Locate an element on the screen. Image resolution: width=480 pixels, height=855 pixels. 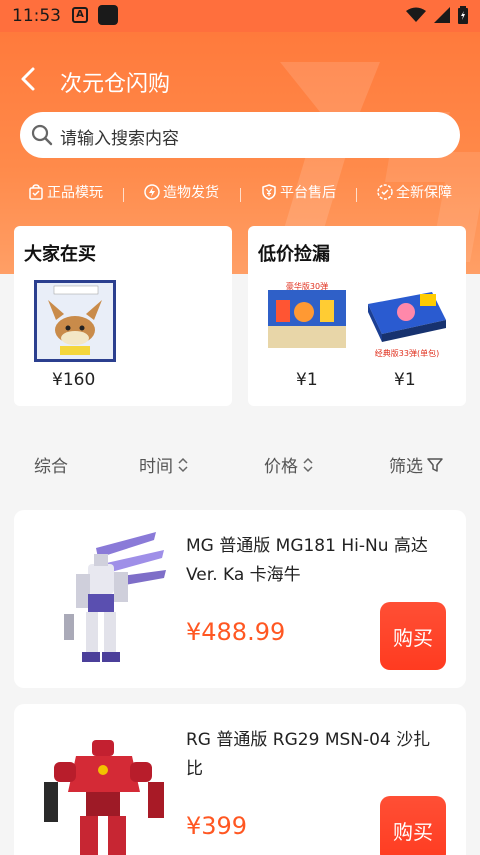
sort-time: 时间 is located at coordinates (164, 464).